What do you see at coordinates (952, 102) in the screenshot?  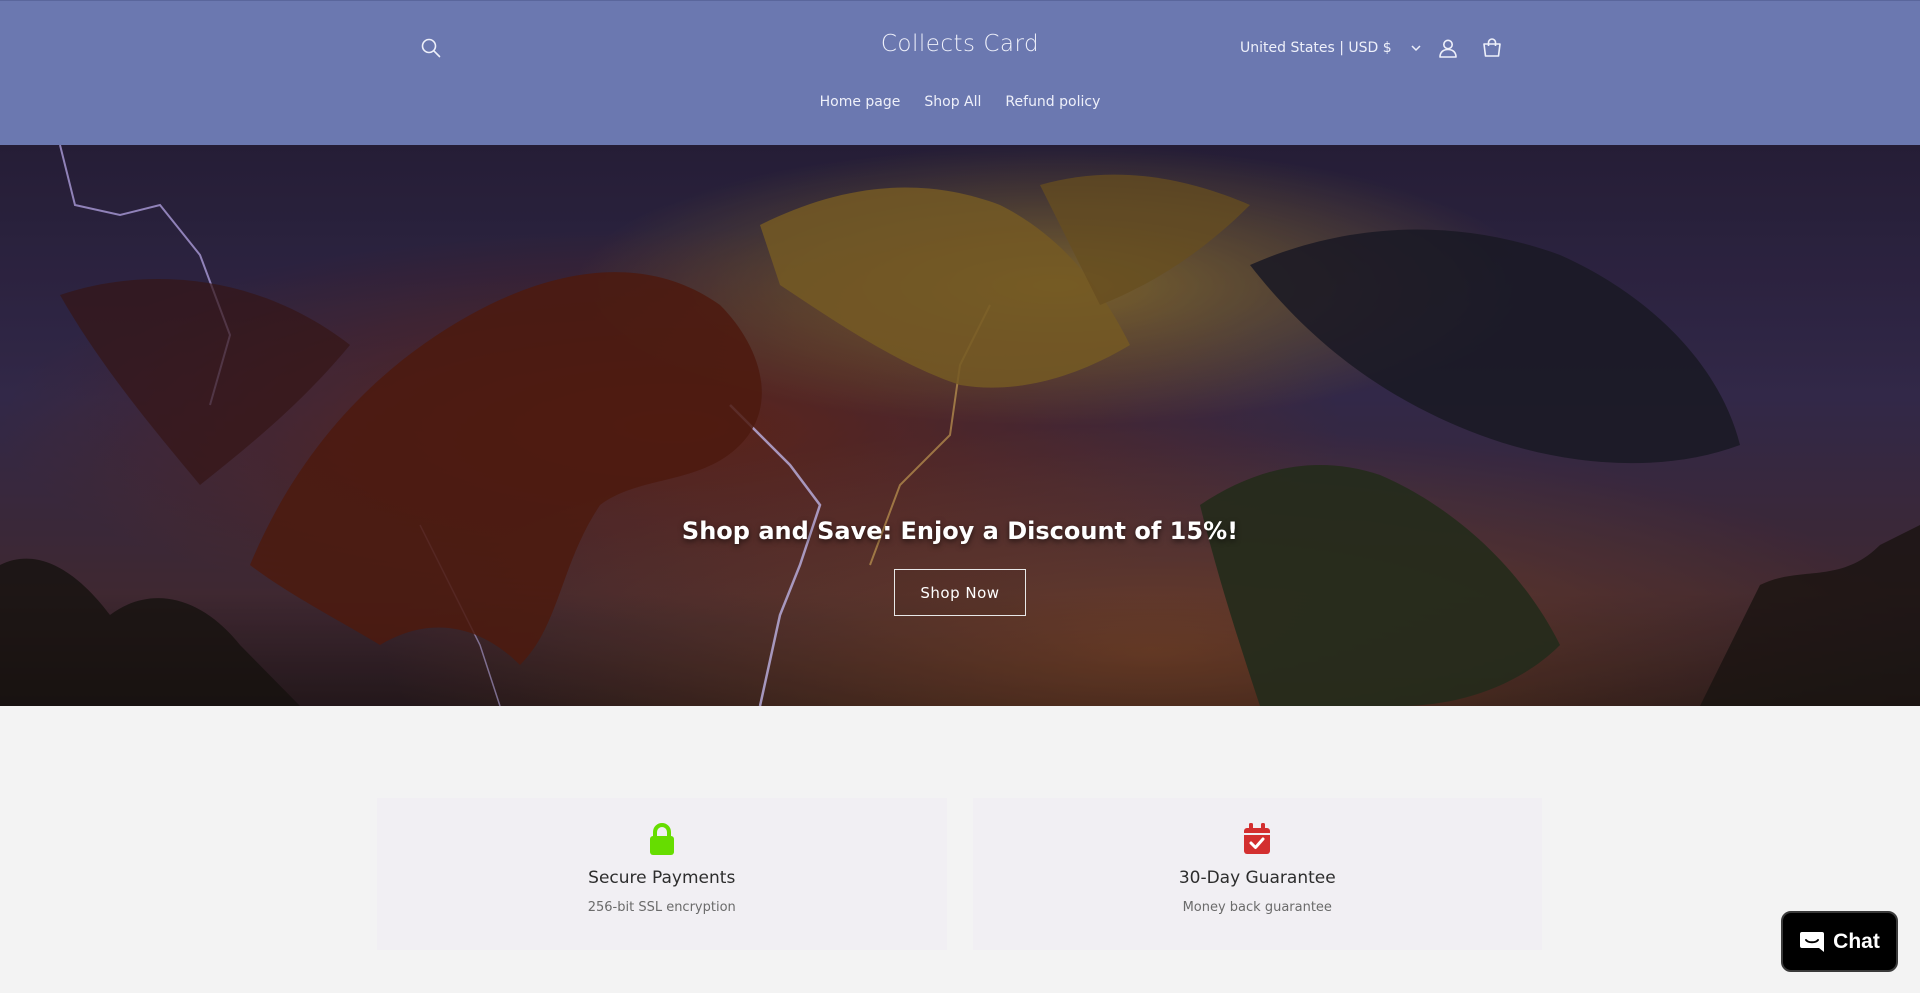 I see `nav-link-shop-all: Shop All` at bounding box center [952, 102].